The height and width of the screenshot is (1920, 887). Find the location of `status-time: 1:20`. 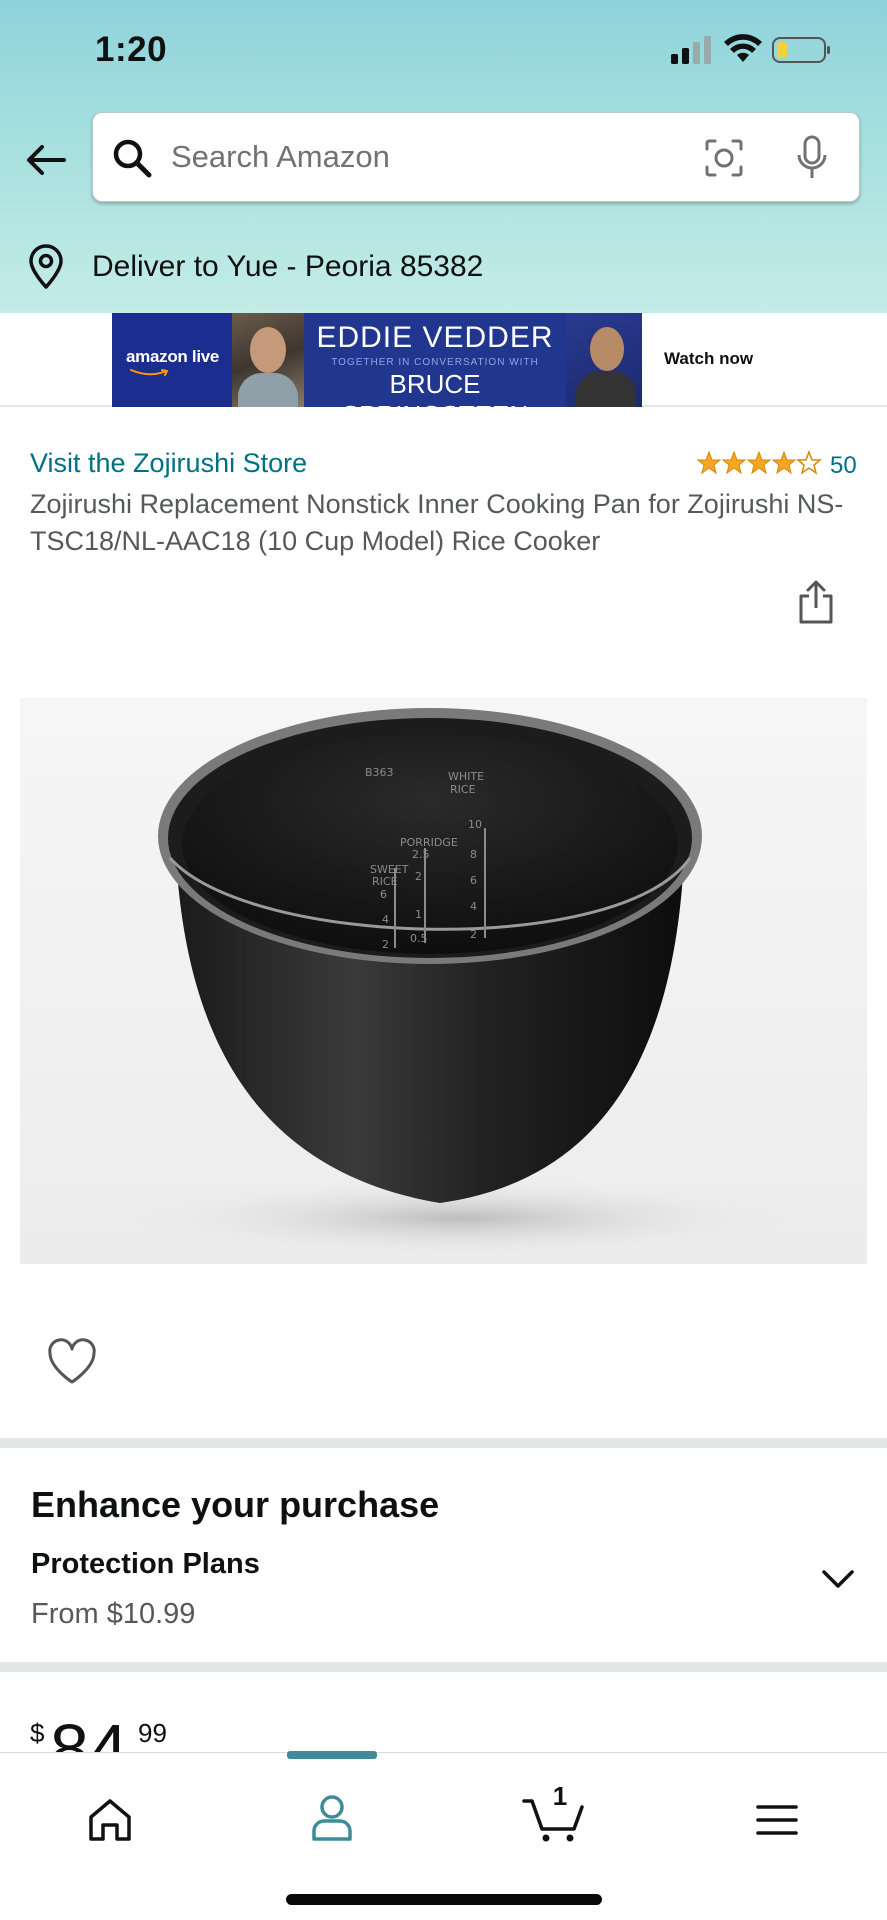

status-time: 1:20 is located at coordinates (131, 49).